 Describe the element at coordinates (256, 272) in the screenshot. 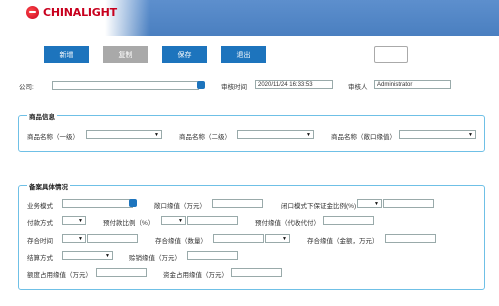

I see `capital-quota-field` at that location.